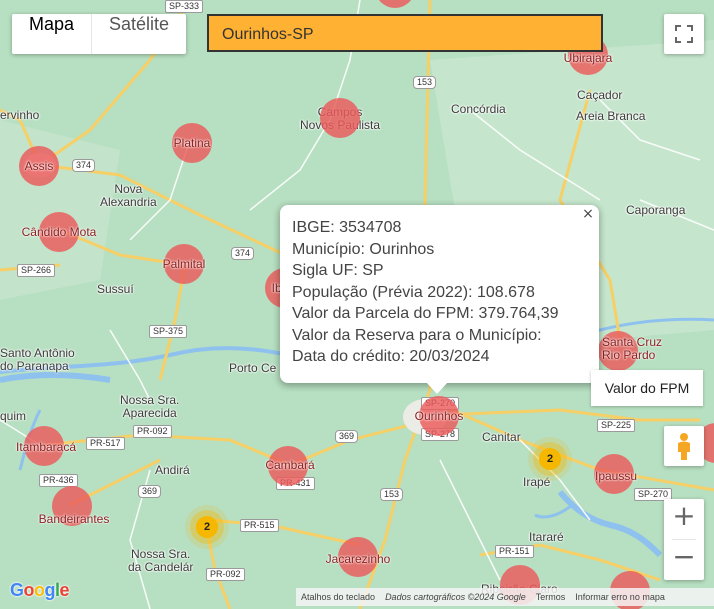 The height and width of the screenshot is (609, 714). I want to click on fullscreen-button, so click(684, 34).